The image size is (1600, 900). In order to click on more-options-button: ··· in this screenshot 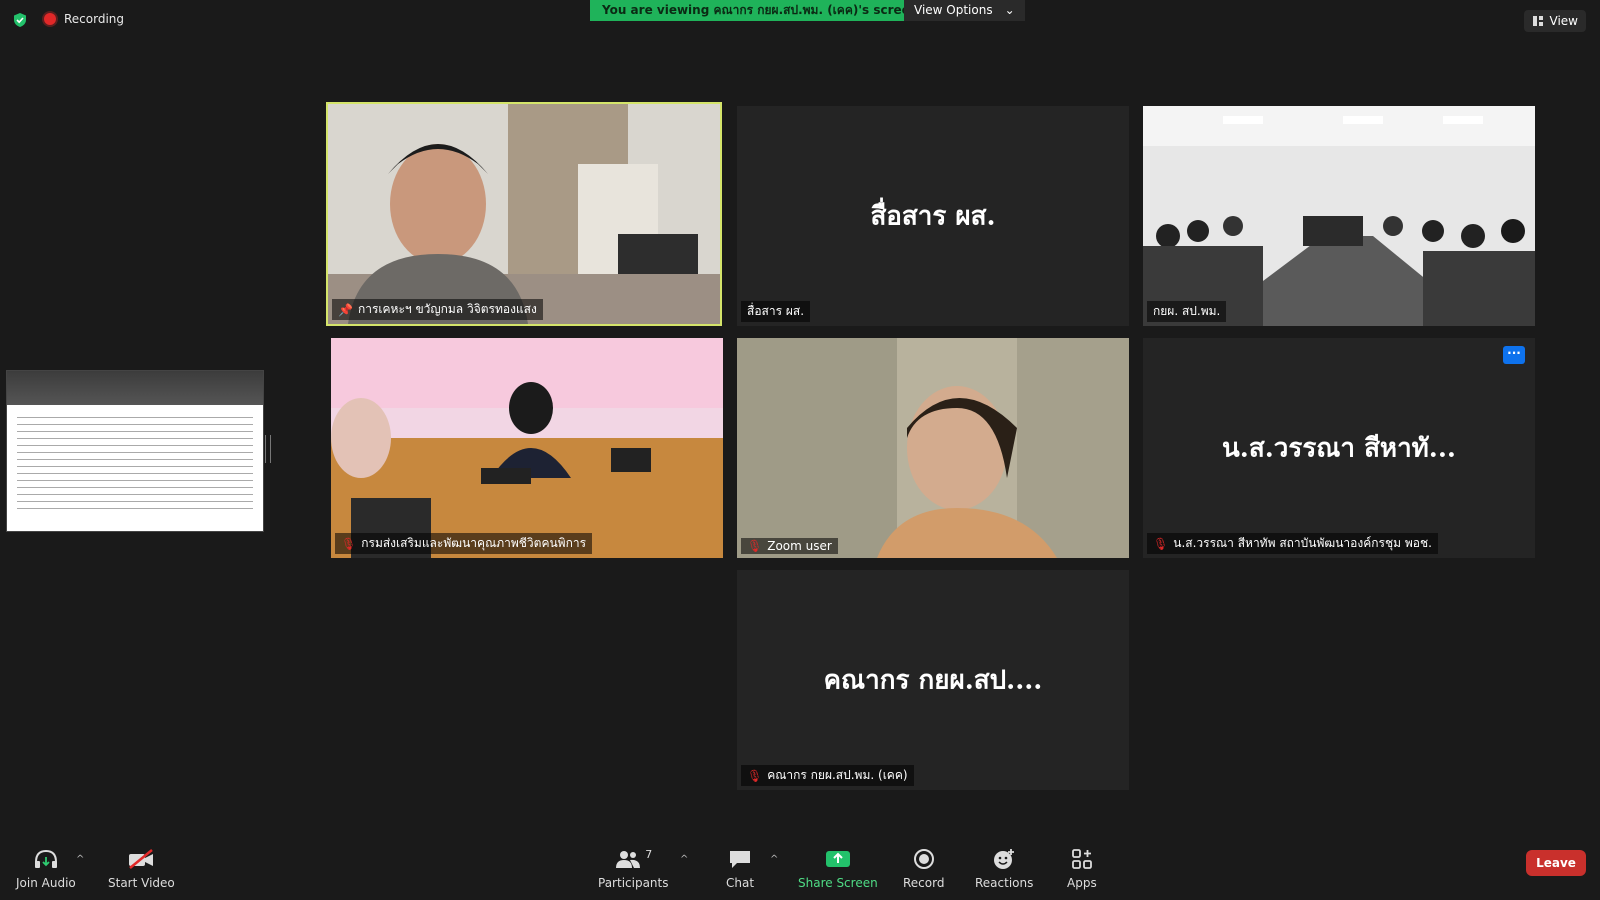, I will do `click(1514, 355)`.